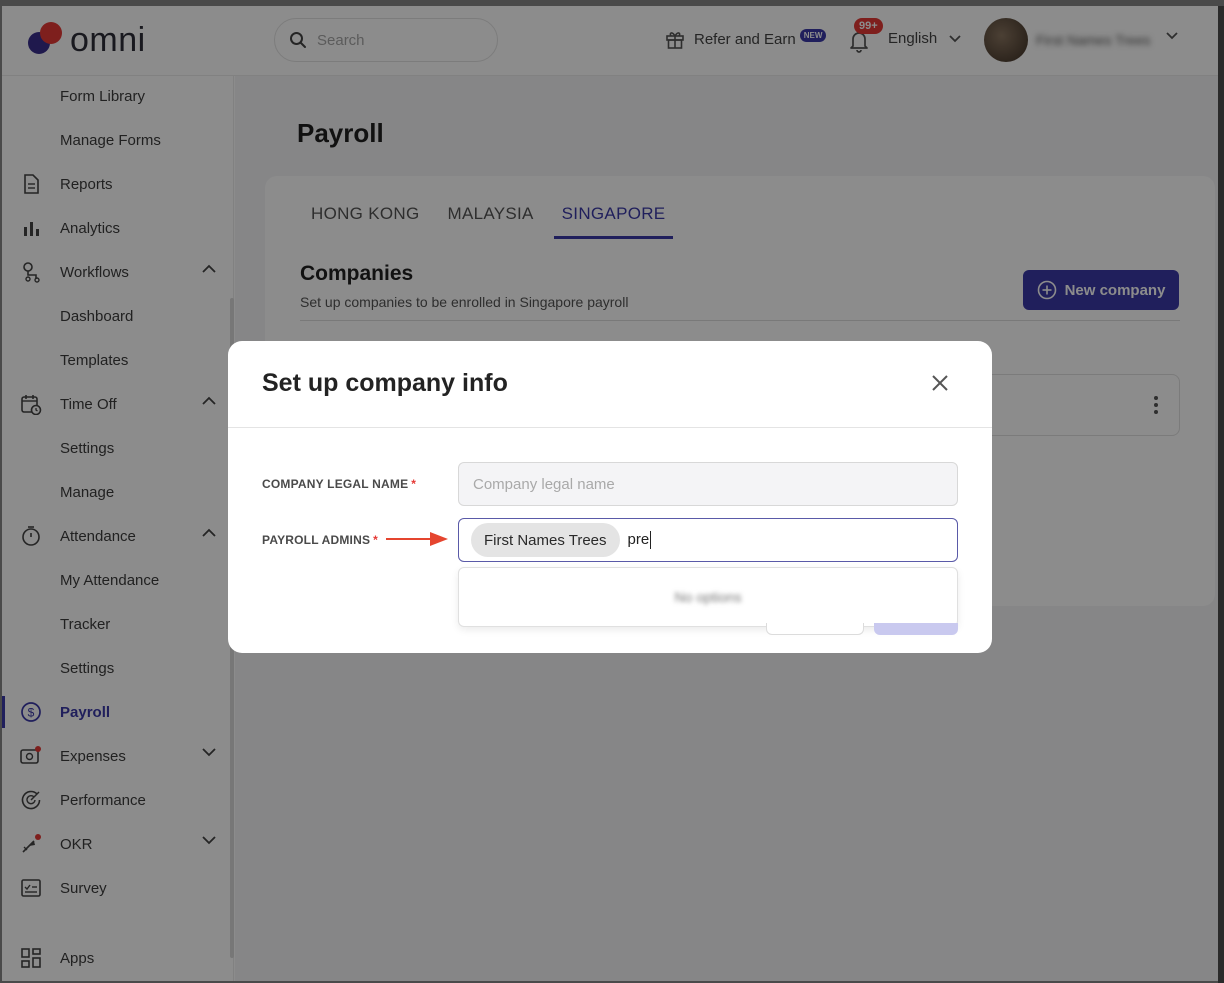 Image resolution: width=1224 pixels, height=983 pixels. I want to click on cancel-button, so click(815, 629).